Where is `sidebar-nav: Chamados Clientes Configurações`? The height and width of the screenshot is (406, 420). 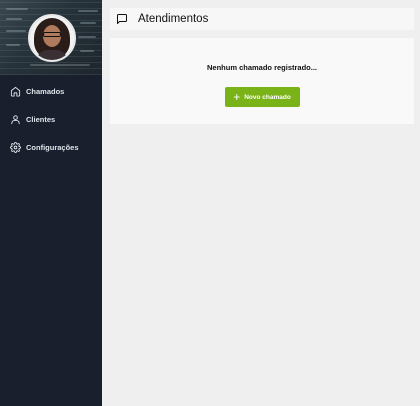
sidebar-nav: Chamados Clientes Configurações is located at coordinates (51, 118).